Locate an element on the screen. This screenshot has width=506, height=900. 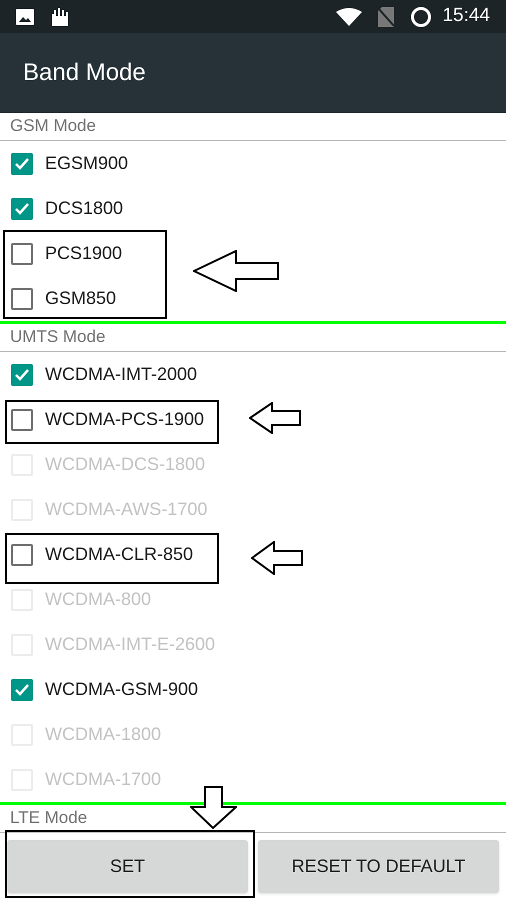
band-label: PCS1900 is located at coordinates (83, 253).